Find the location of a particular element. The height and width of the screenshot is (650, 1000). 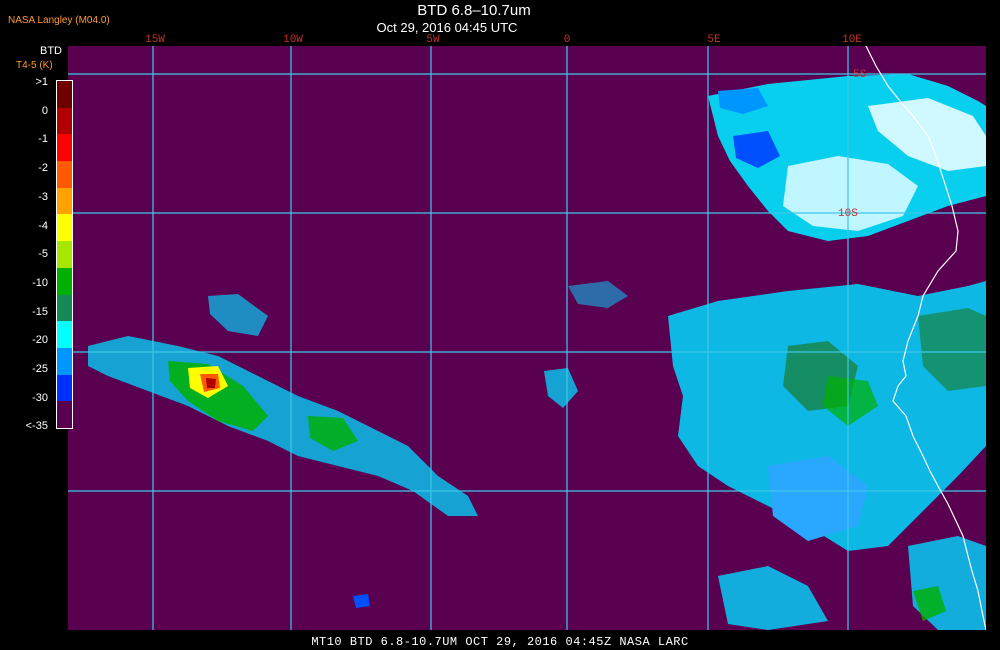

legend-title: BTD is located at coordinates (51, 51).